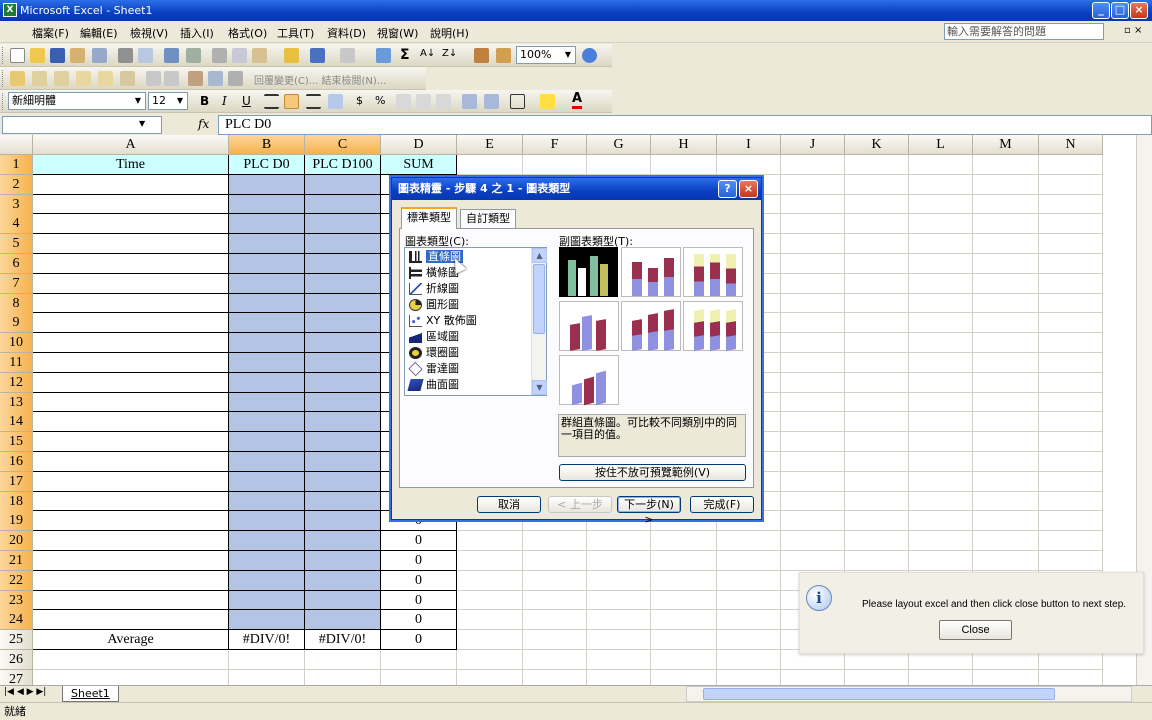 Image resolution: width=1152 pixels, height=720 pixels. I want to click on cell-J8, so click(813, 303).